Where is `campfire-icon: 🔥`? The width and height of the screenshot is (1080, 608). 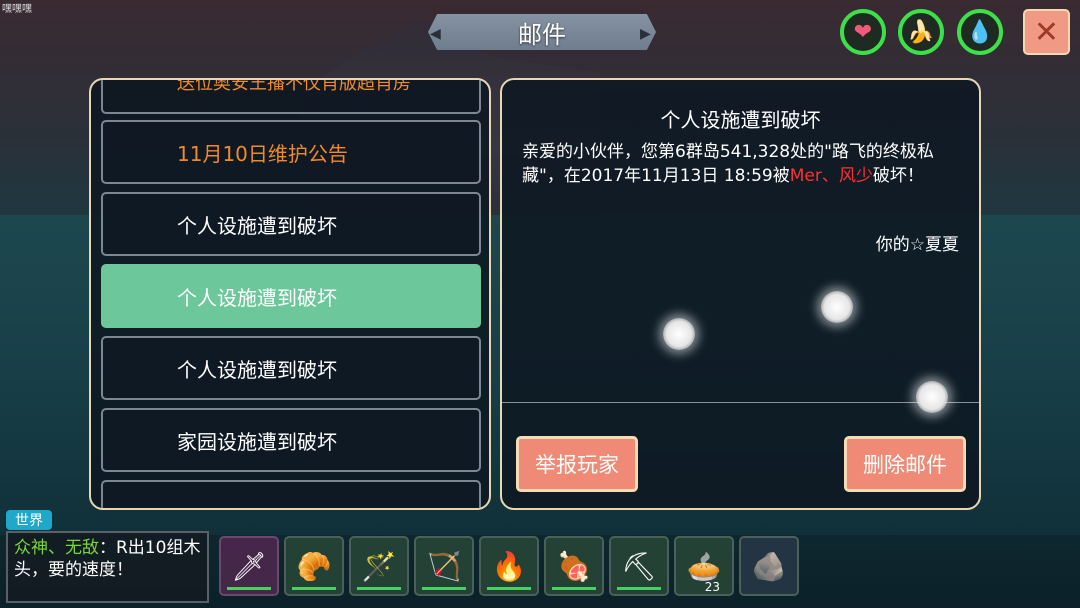
campfire-icon: 🔥 is located at coordinates (509, 566).